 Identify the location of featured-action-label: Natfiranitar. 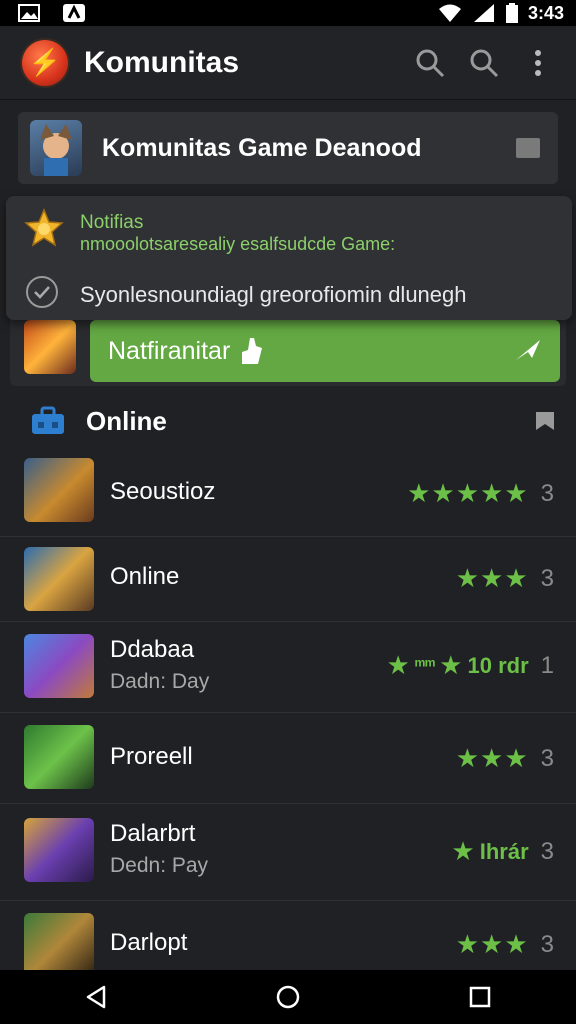
(169, 350).